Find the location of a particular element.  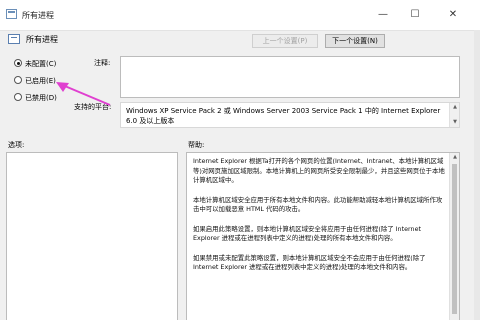

annotation-arrow-icon is located at coordinates (83, 94).